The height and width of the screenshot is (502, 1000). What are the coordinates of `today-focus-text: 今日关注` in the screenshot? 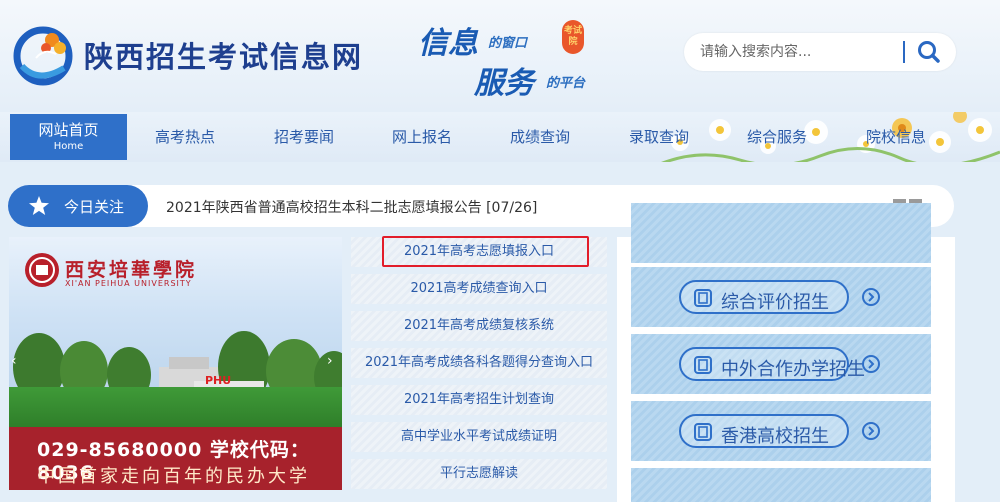 It's located at (94, 207).